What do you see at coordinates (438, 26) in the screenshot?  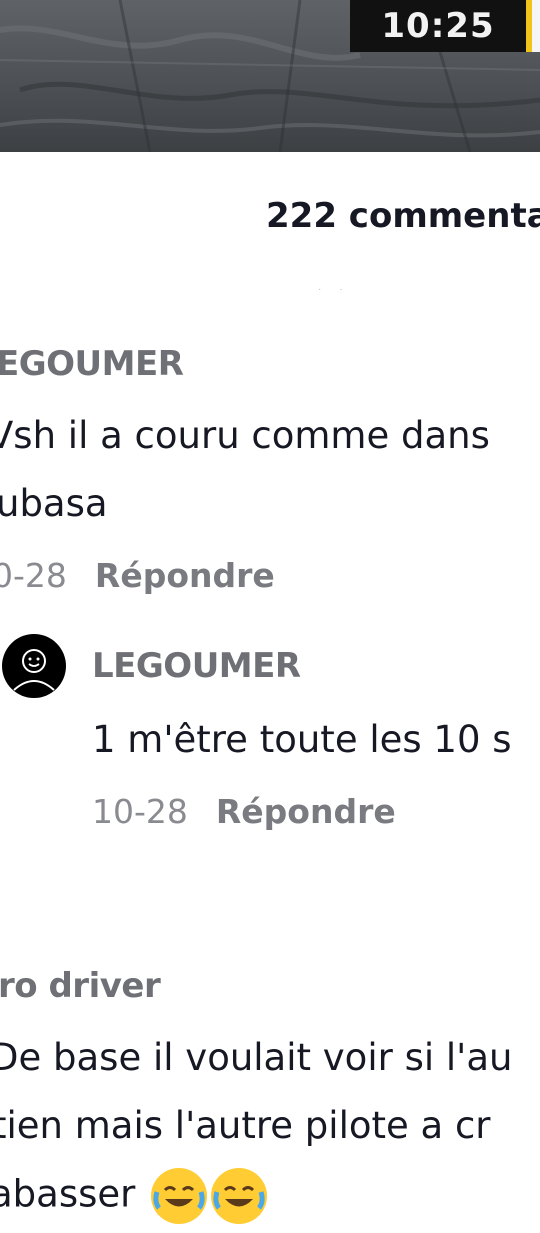 I see `video-timestamp: 10:25` at bounding box center [438, 26].